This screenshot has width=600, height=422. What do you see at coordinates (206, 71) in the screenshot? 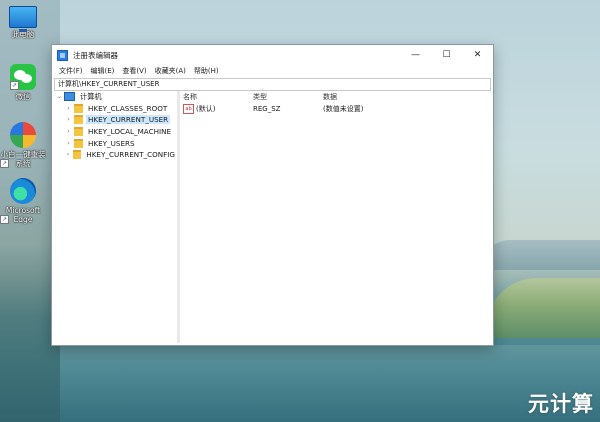
I see `menu-help: 帮助(H)` at bounding box center [206, 71].